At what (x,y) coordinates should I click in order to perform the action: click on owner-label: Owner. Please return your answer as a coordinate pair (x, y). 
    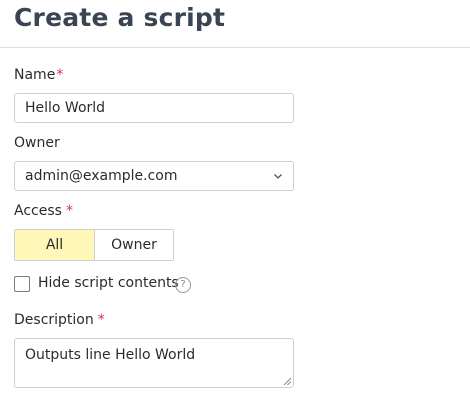
    Looking at the image, I should click on (37, 143).